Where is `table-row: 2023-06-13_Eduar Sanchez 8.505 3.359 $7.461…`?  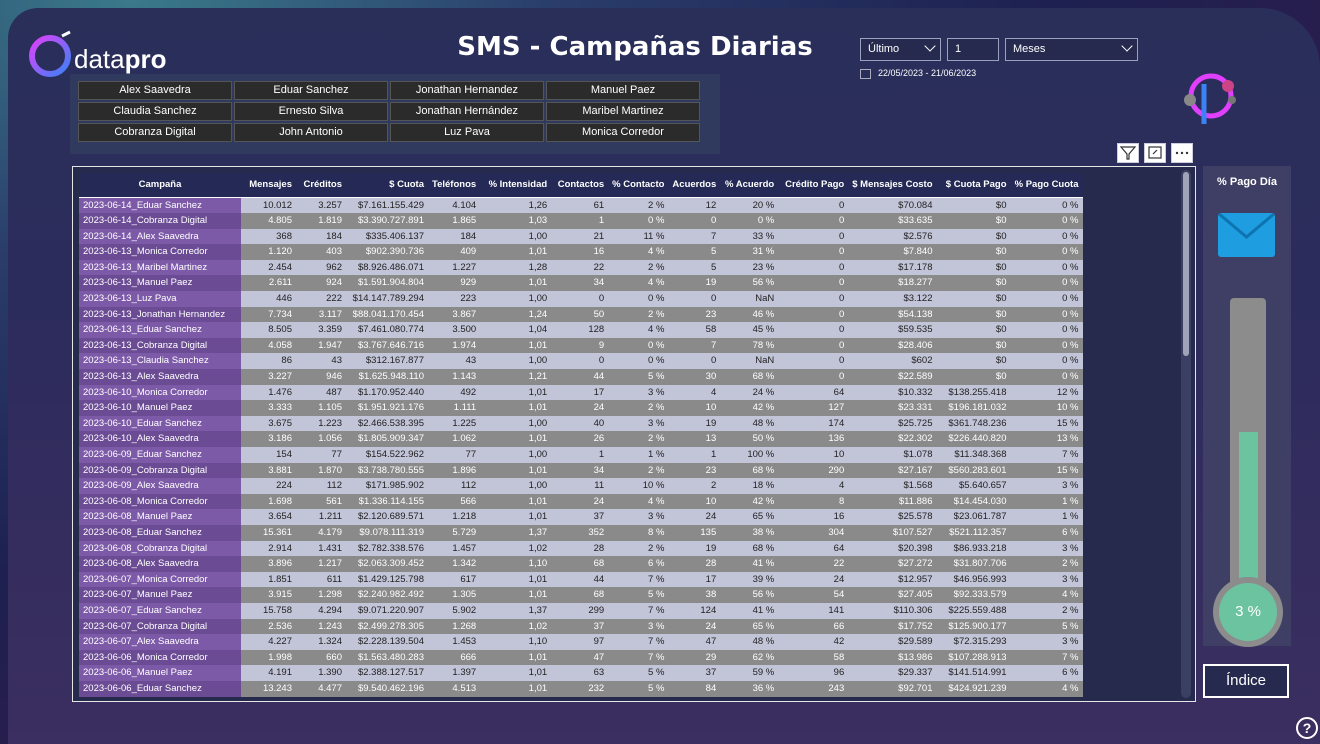
table-row: 2023-06-13_Eduar Sanchez 8.505 3.359 $7.461… is located at coordinates (581, 330).